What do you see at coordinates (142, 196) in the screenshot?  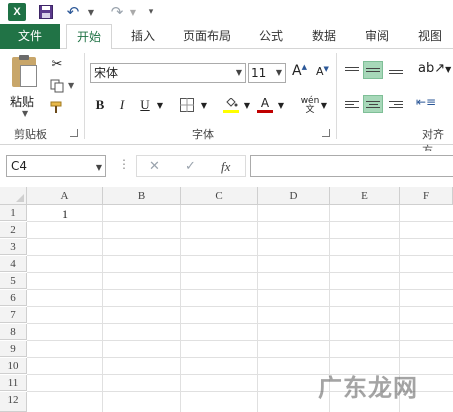 I see `column-header-b: B` at bounding box center [142, 196].